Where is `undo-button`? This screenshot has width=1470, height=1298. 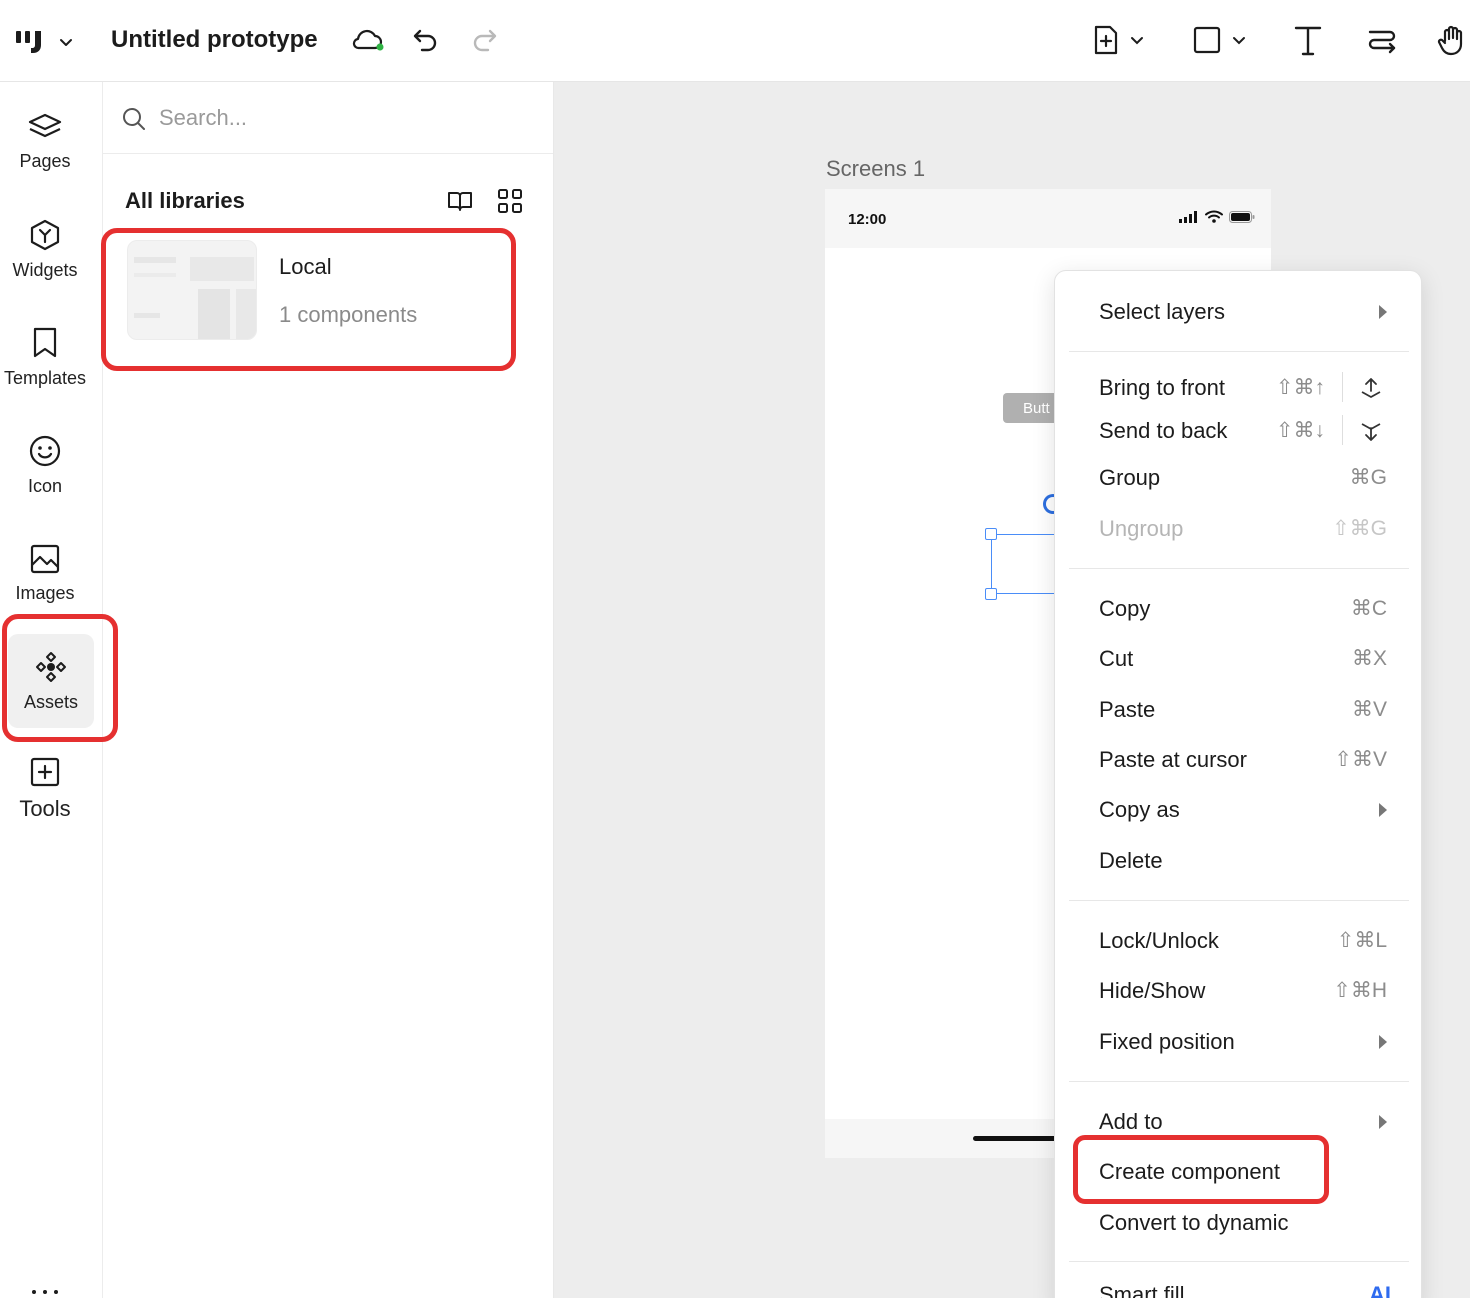 undo-button is located at coordinates (426, 40).